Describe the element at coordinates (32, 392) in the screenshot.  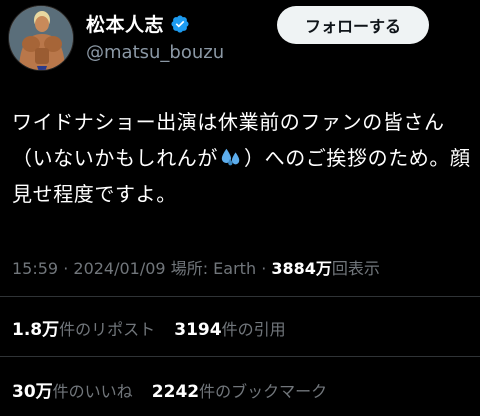
I see `likes-count: 30万` at that location.